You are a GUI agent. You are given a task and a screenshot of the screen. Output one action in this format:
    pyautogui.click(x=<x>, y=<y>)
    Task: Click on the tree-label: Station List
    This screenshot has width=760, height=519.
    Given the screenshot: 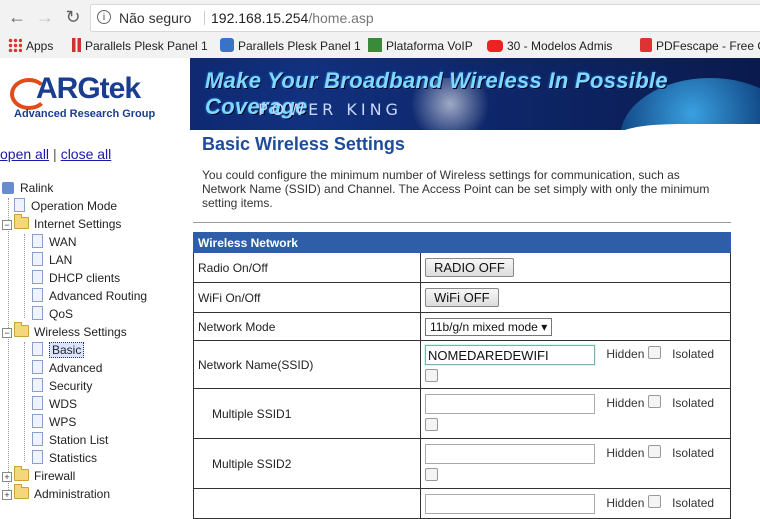 What is the action you would take?
    pyautogui.click(x=79, y=440)
    